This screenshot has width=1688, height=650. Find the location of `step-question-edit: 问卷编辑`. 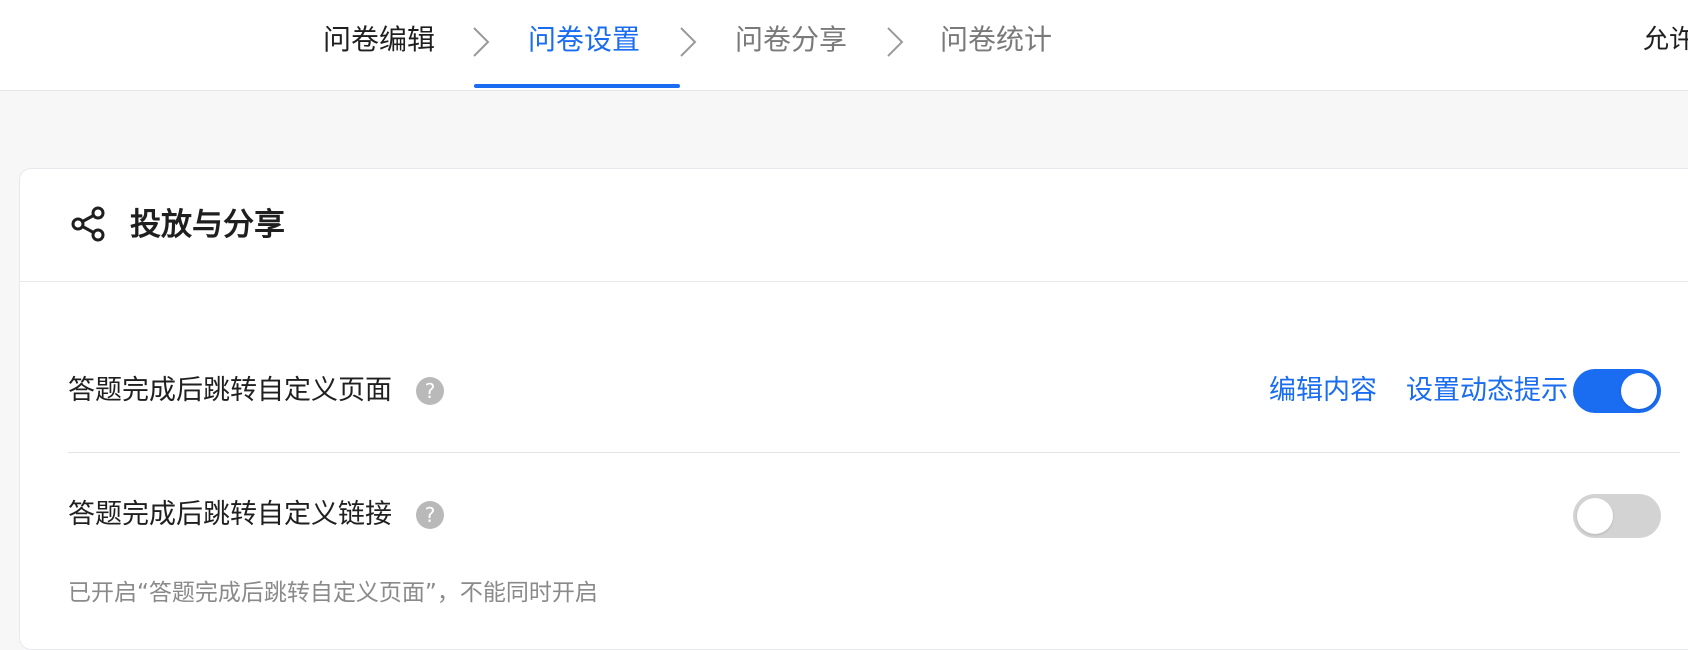

step-question-edit: 问卷编辑 is located at coordinates (379, 40).